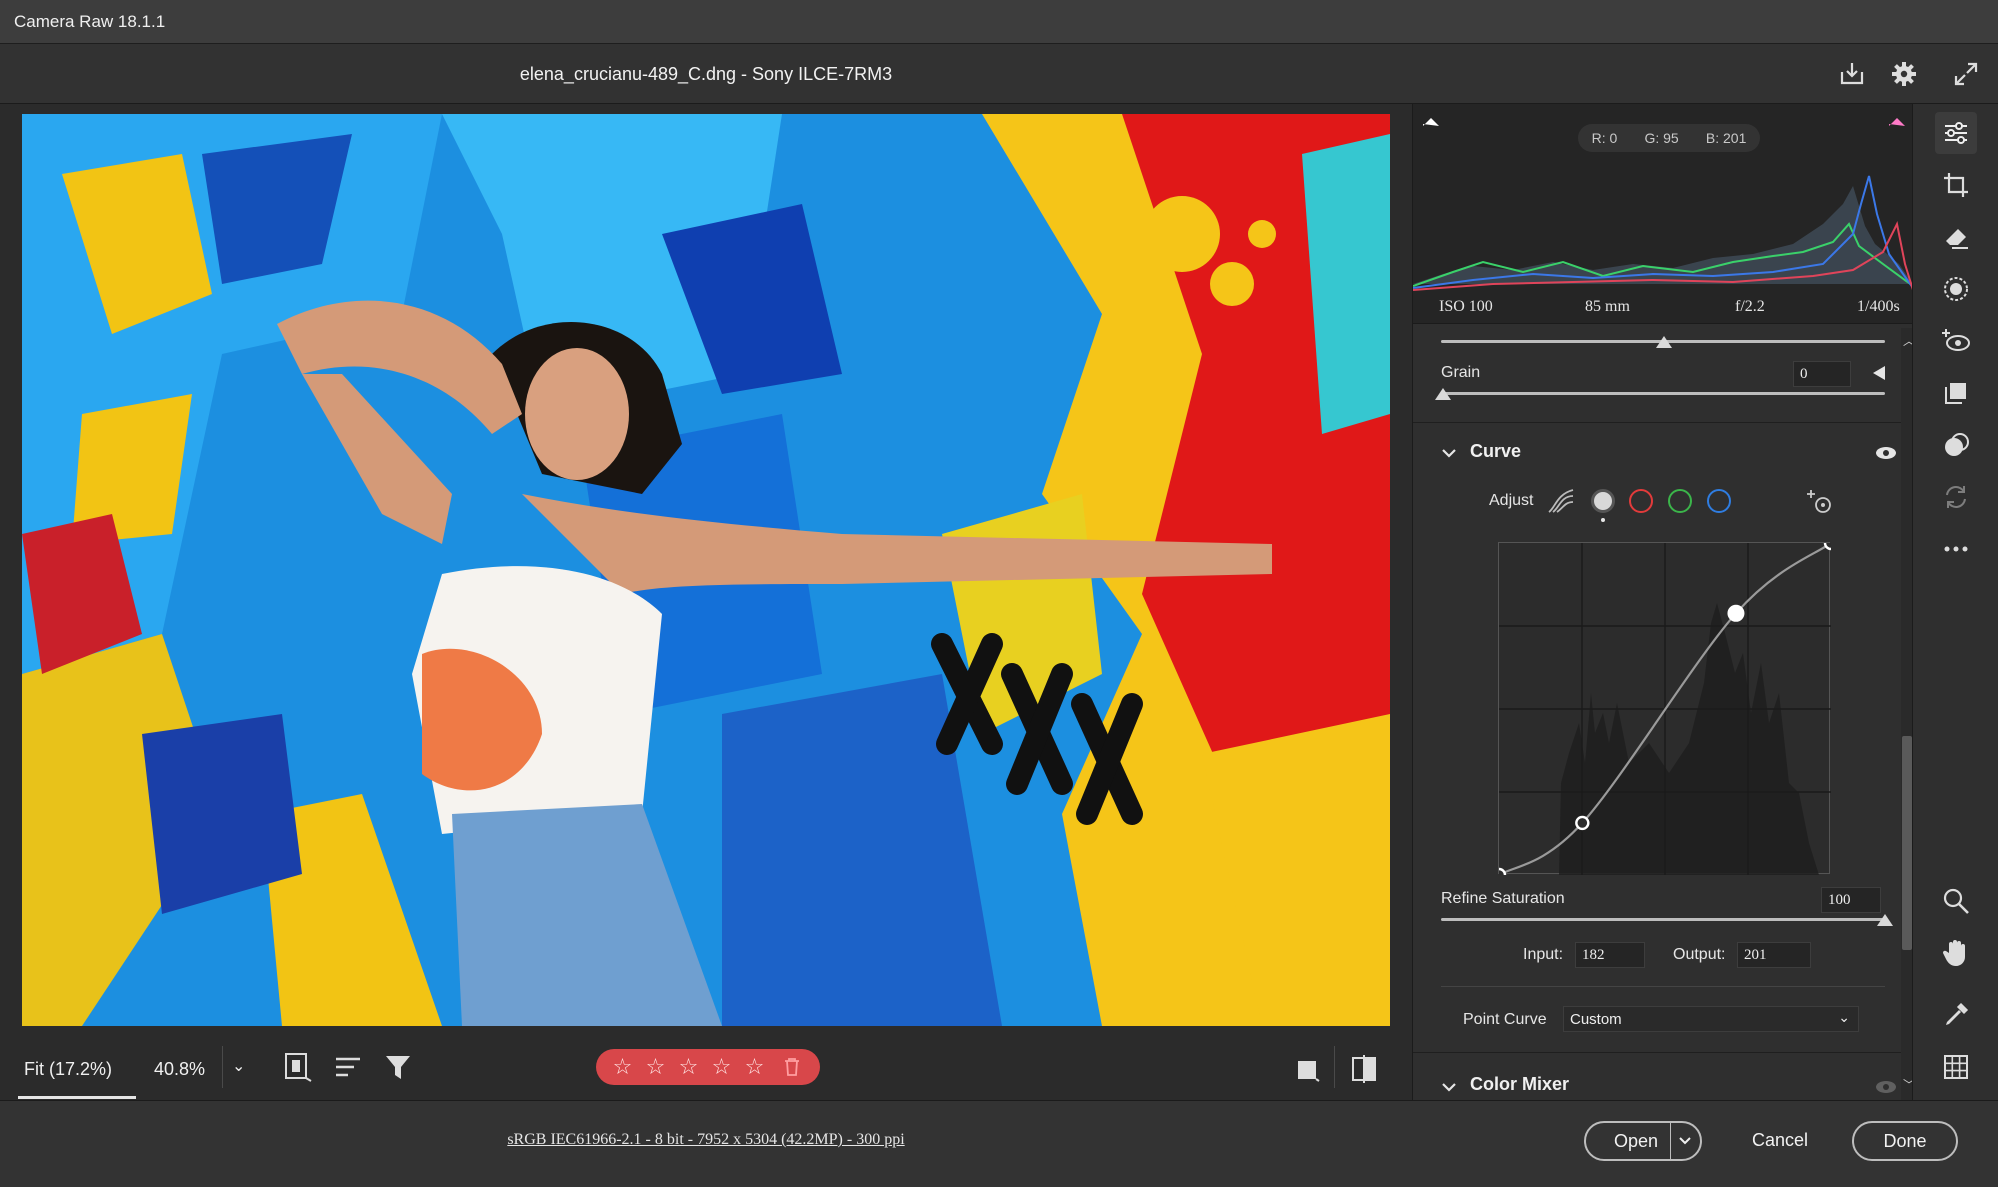  What do you see at coordinates (1851, 900) in the screenshot?
I see `refine-saturation-input: 100` at bounding box center [1851, 900].